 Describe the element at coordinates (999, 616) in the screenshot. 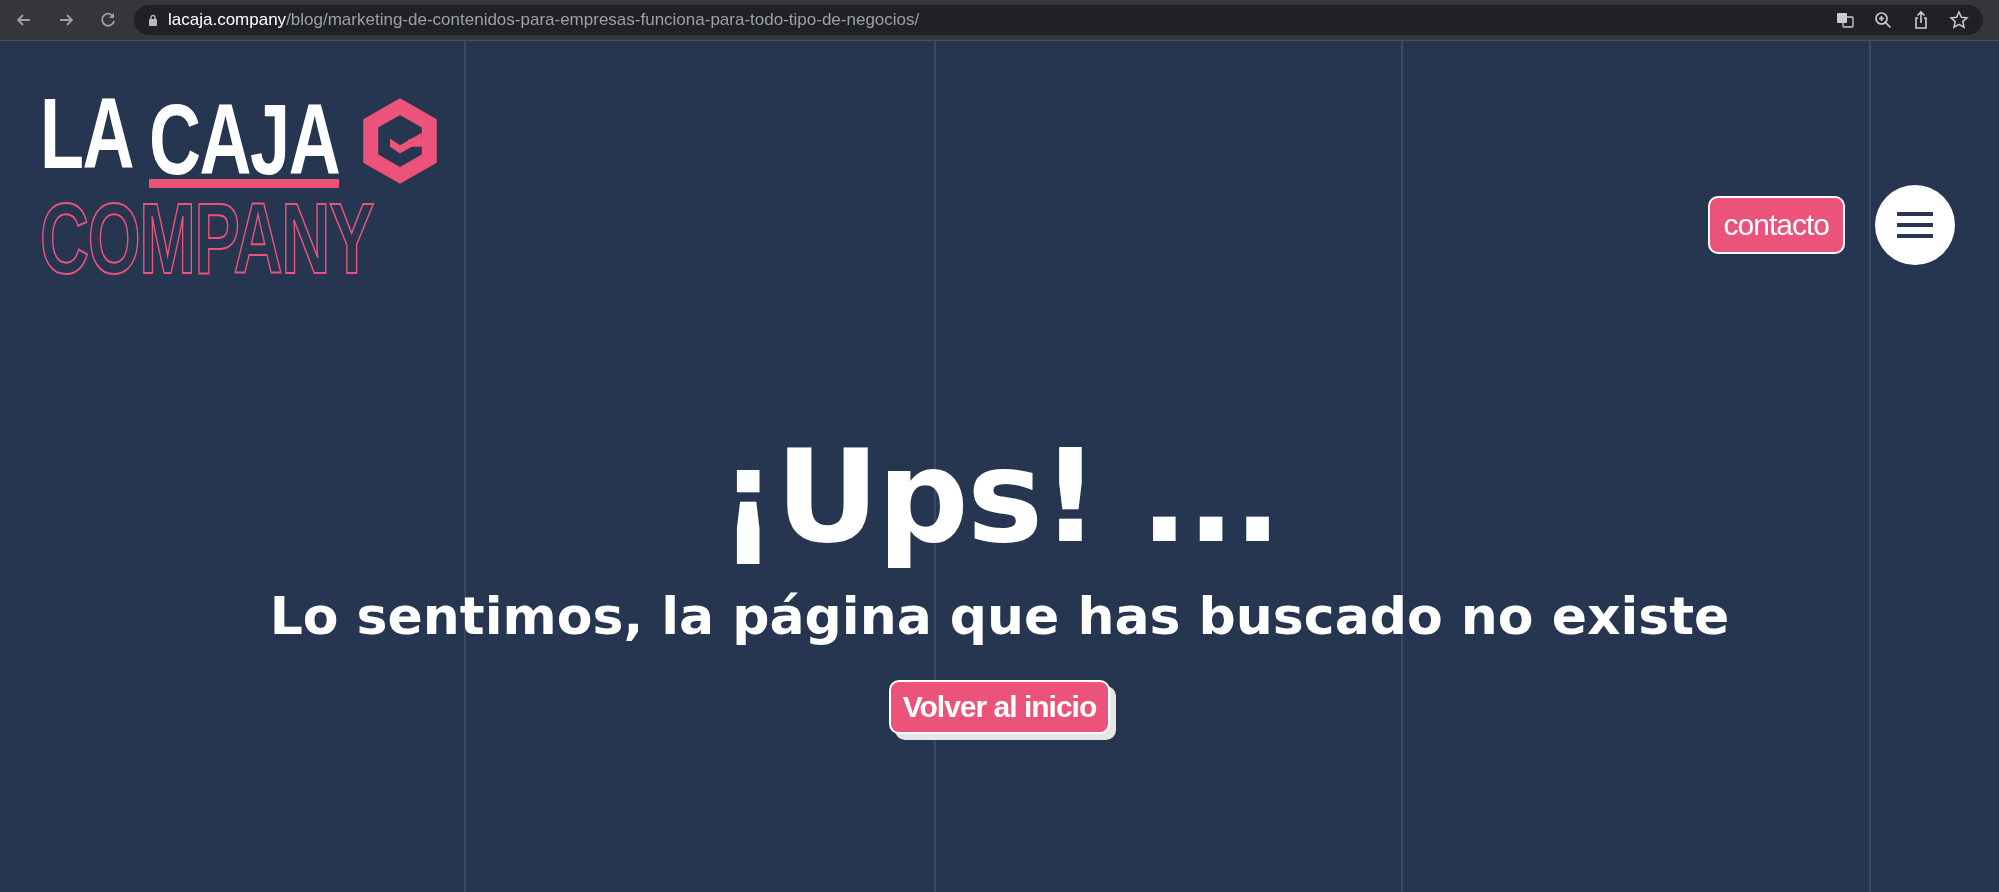

I see `error-message: Lo sentimos, la página que has buscado no existe` at that location.